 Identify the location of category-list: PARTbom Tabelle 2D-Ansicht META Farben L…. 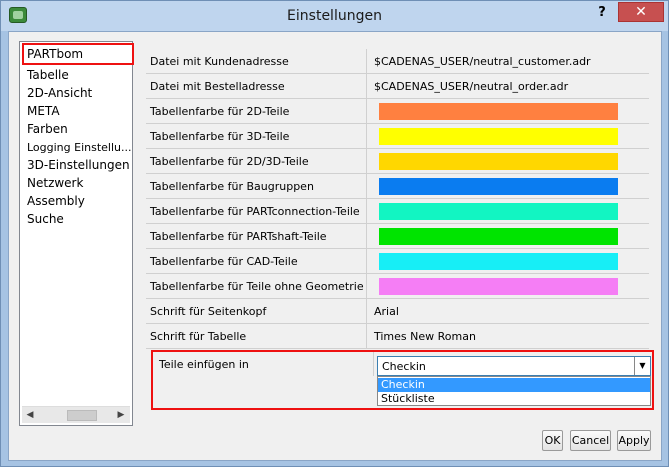
(76, 233).